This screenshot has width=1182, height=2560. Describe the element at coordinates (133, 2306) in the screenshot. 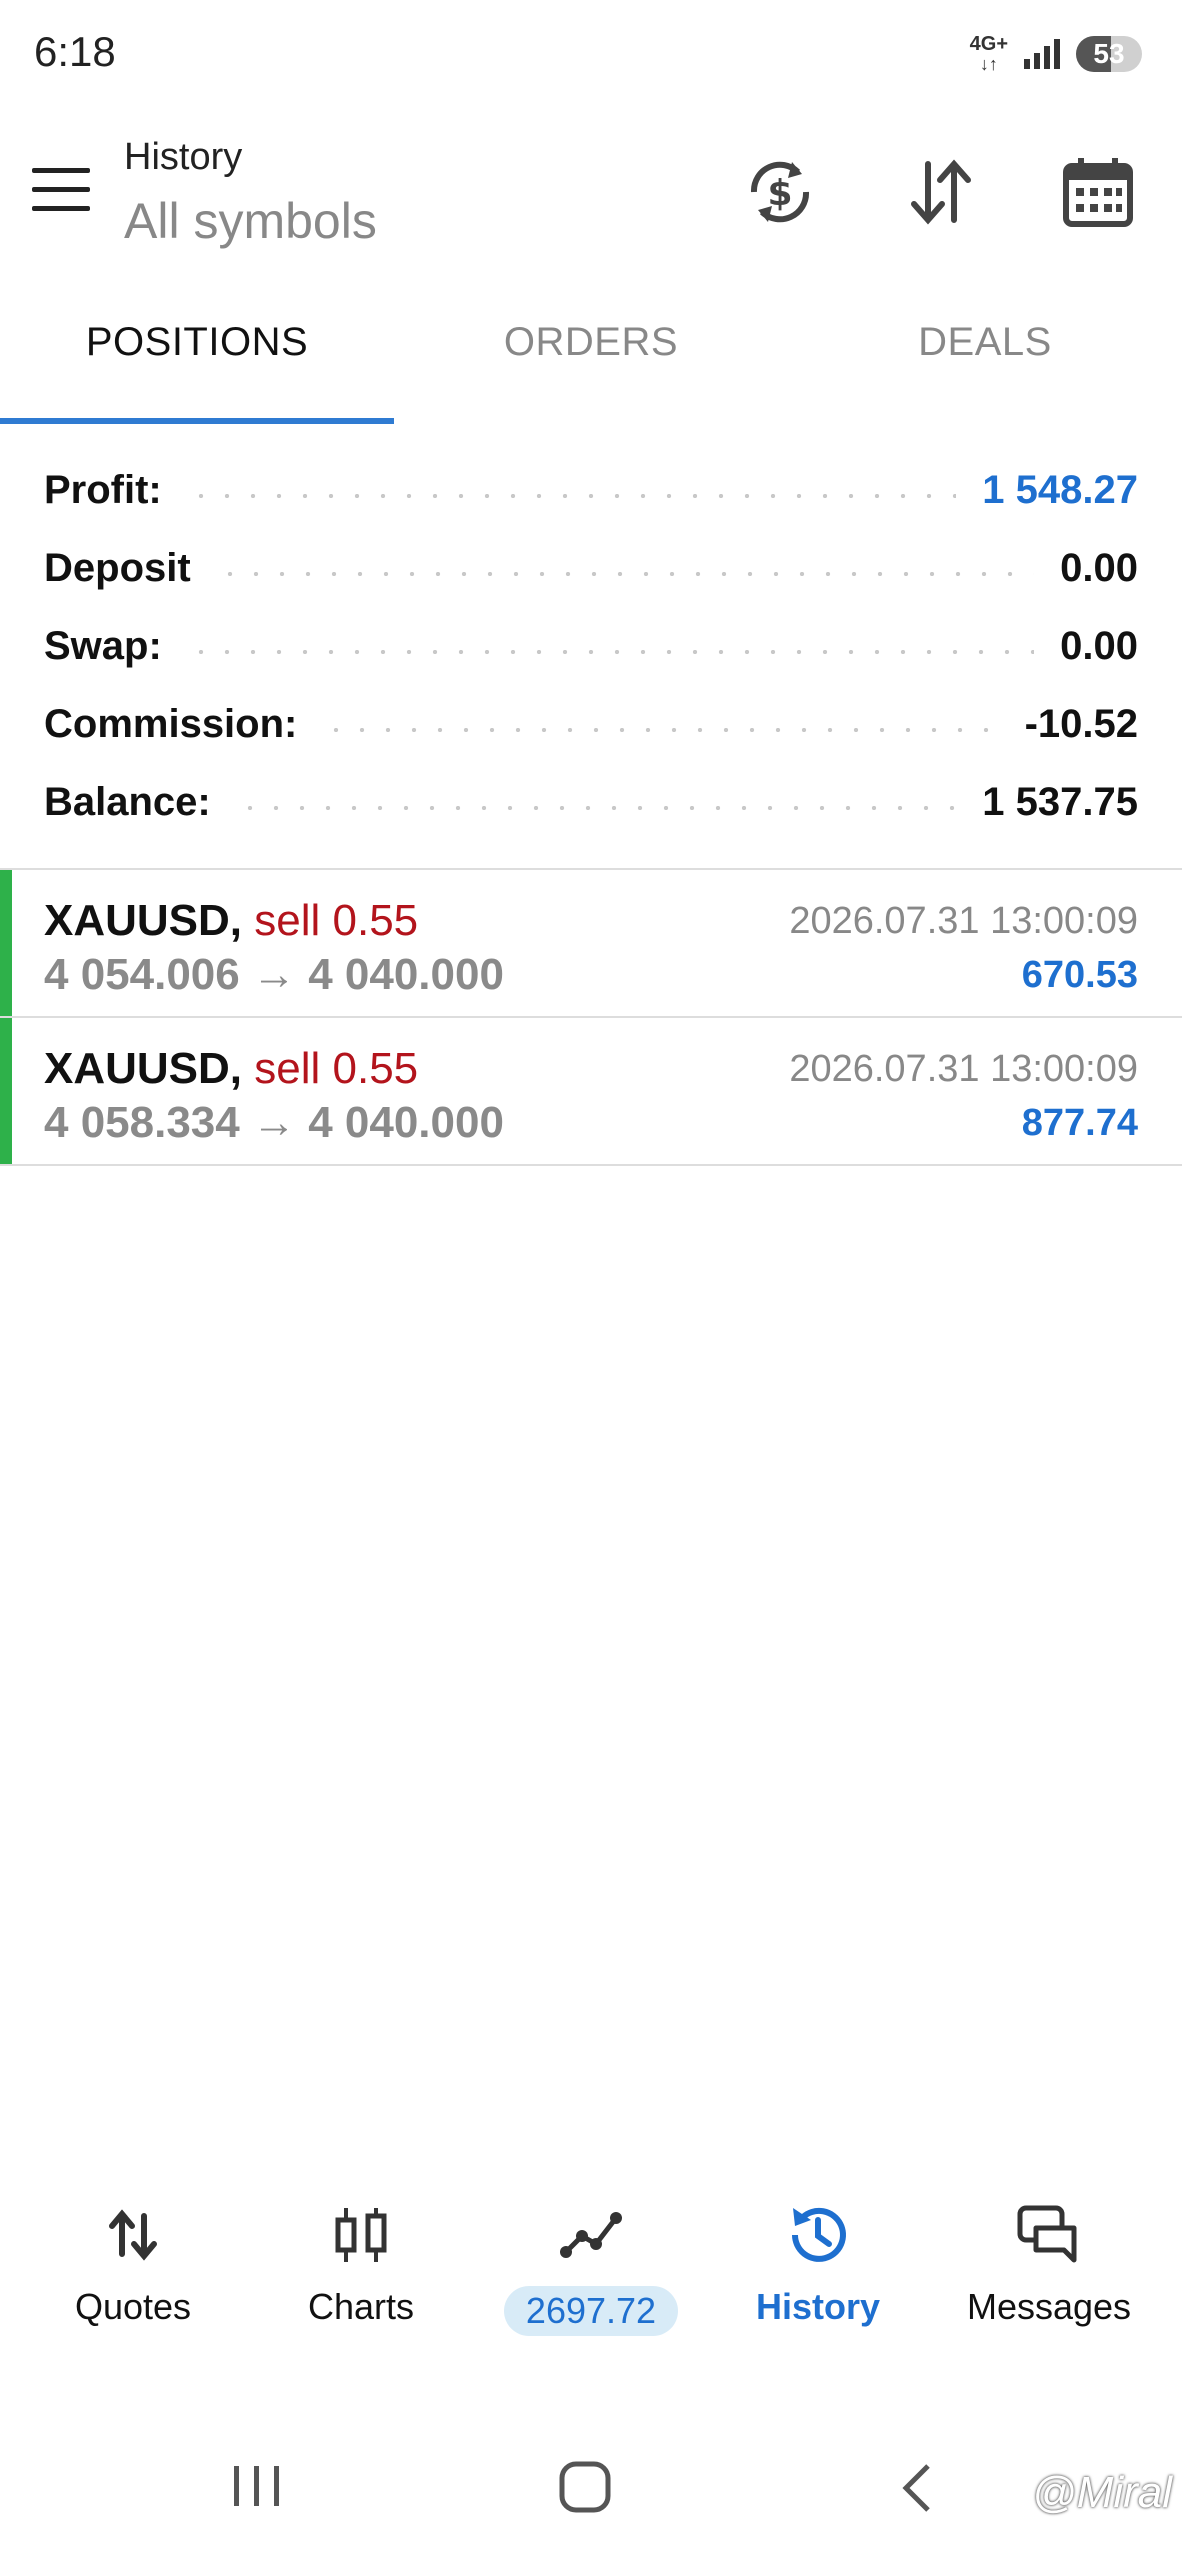

I see `nav-label: Quotes` at that location.